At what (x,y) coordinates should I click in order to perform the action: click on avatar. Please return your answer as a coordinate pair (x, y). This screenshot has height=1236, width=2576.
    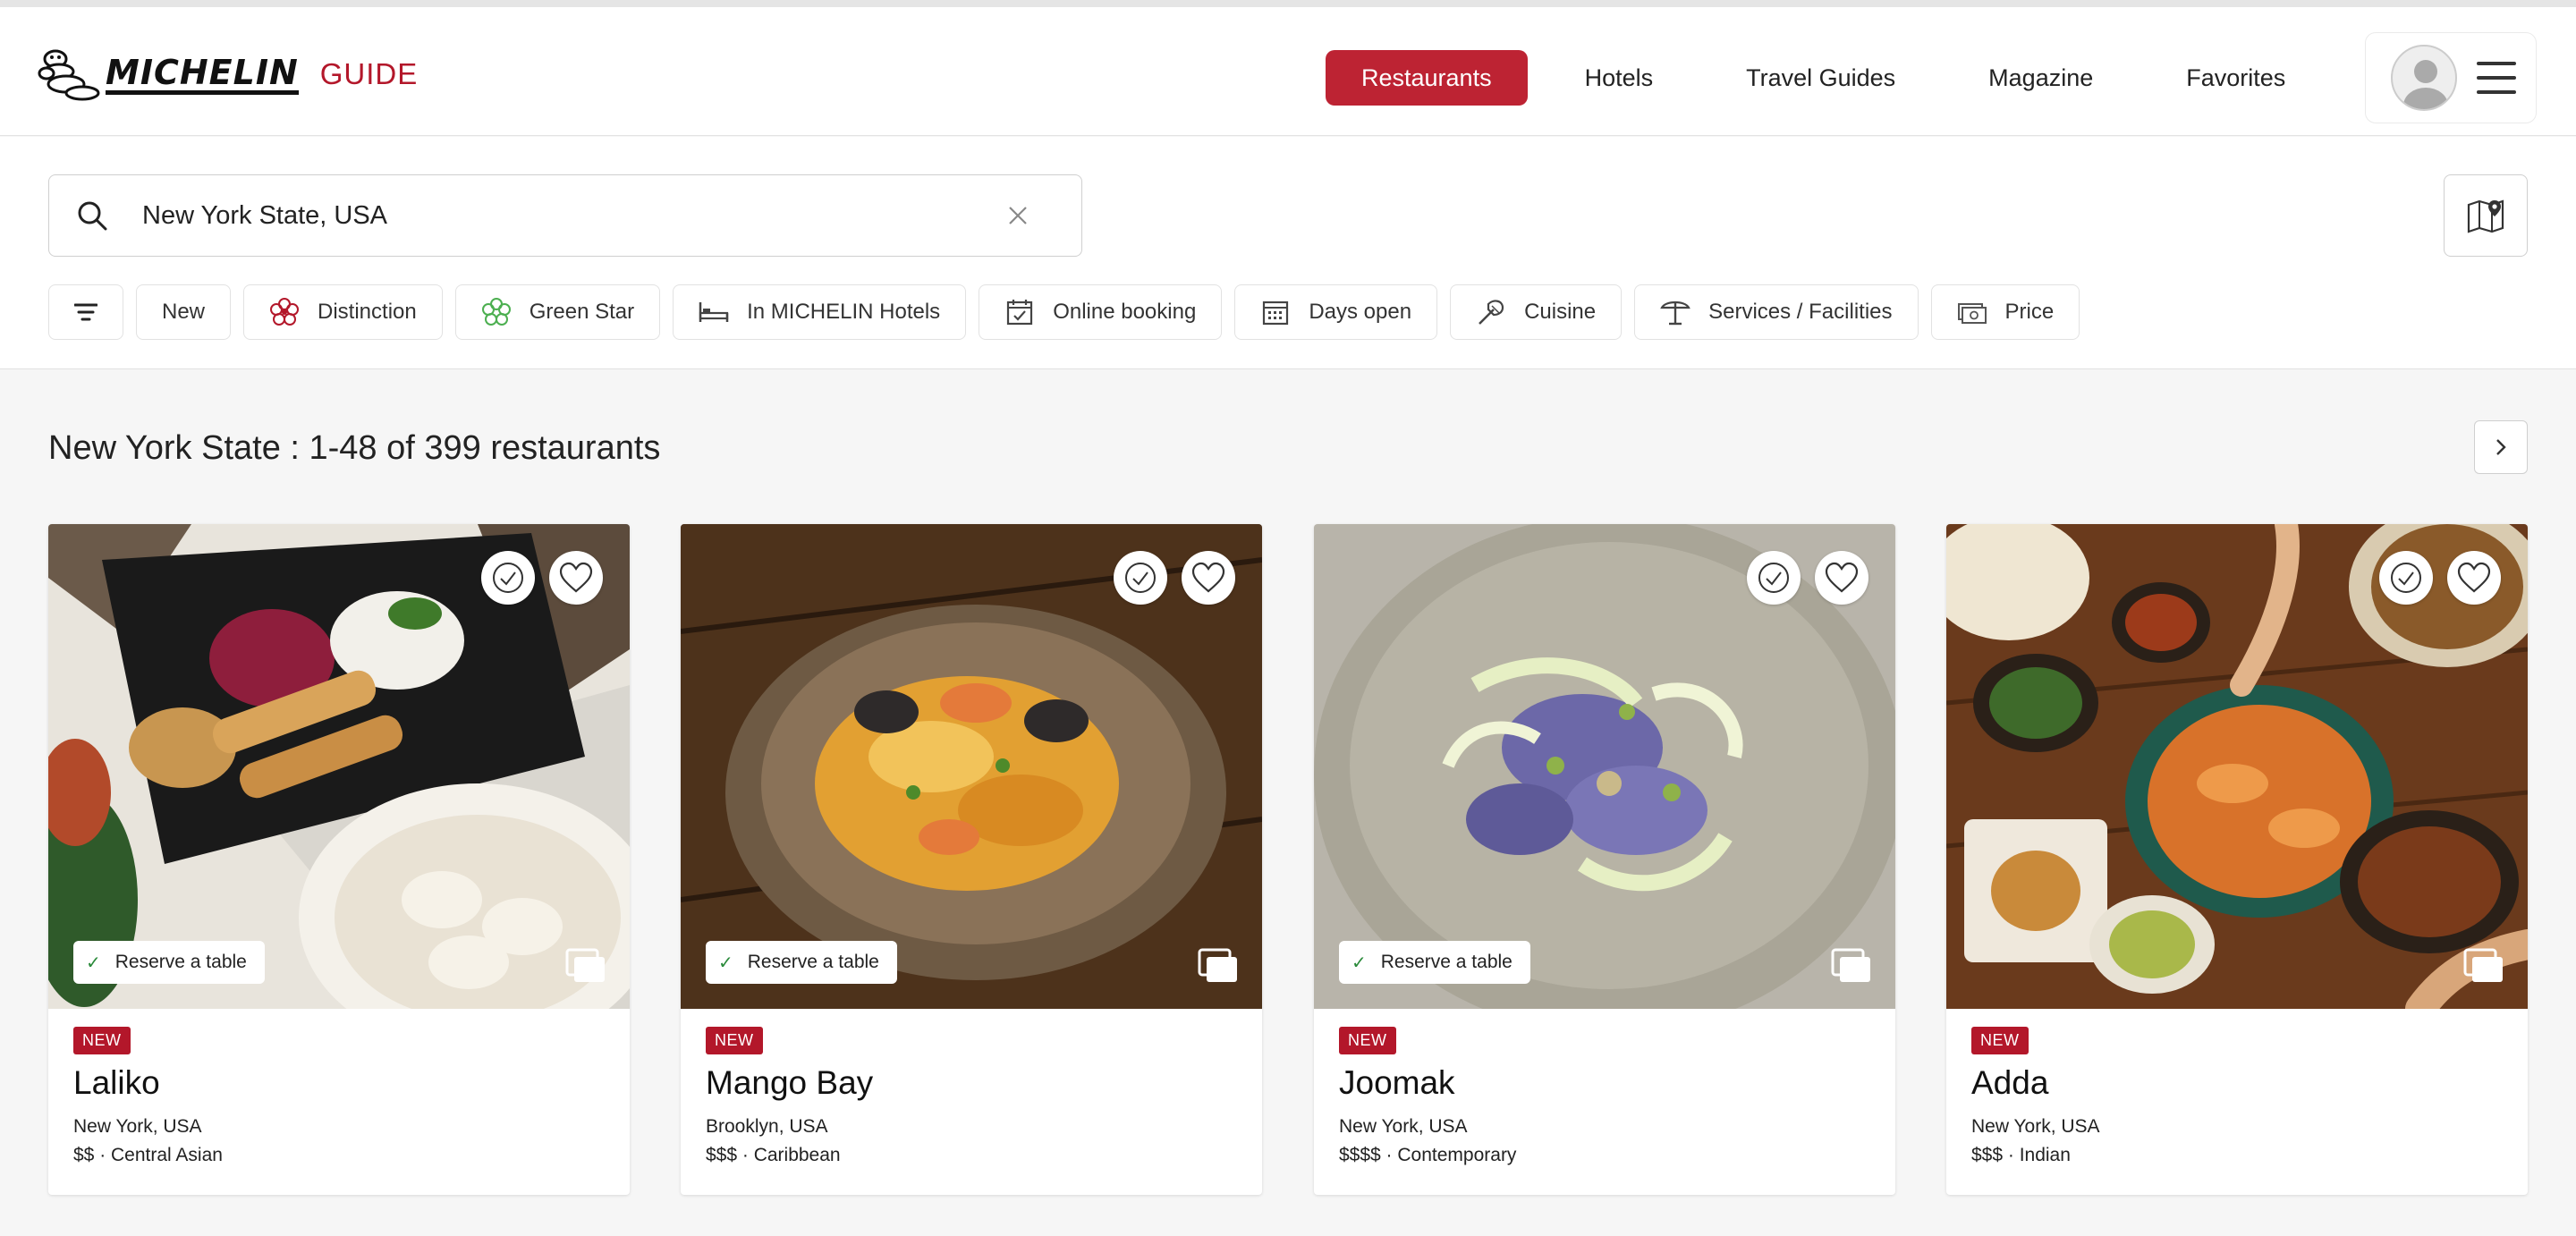
    Looking at the image, I should click on (2424, 78).